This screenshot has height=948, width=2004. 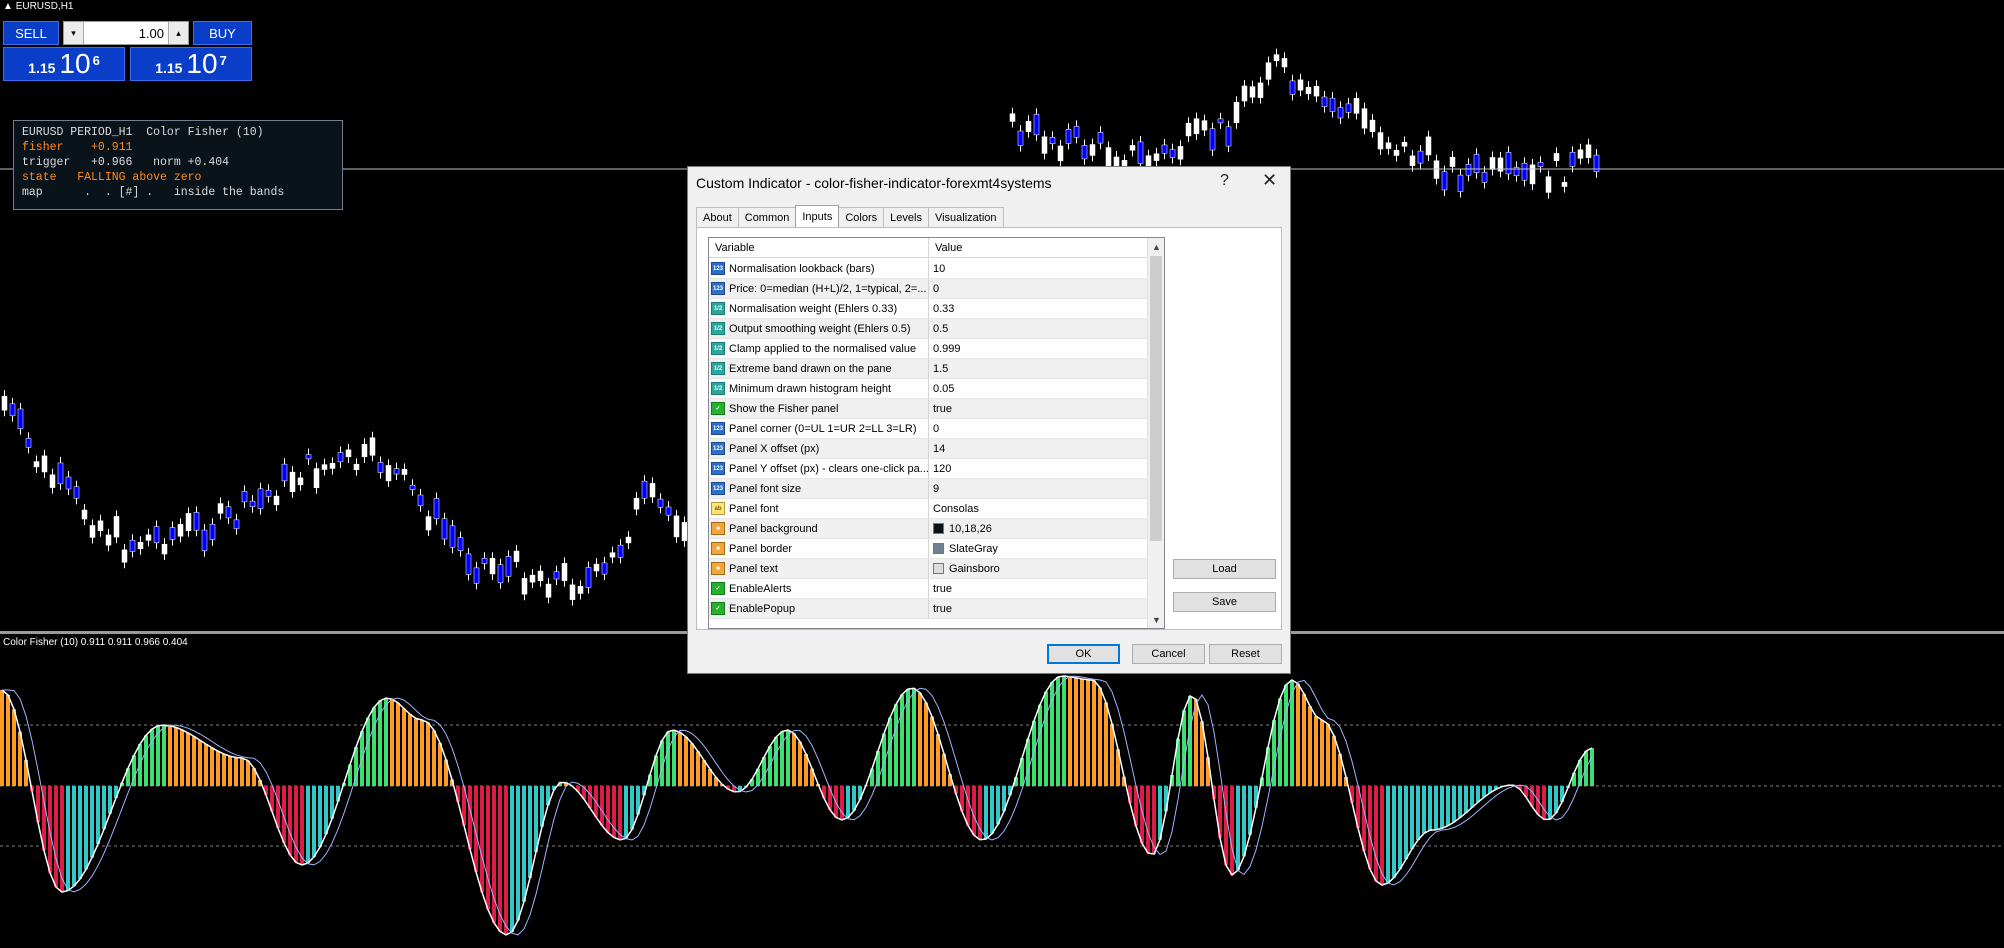 I want to click on header-variable: Variable, so click(x=818, y=248).